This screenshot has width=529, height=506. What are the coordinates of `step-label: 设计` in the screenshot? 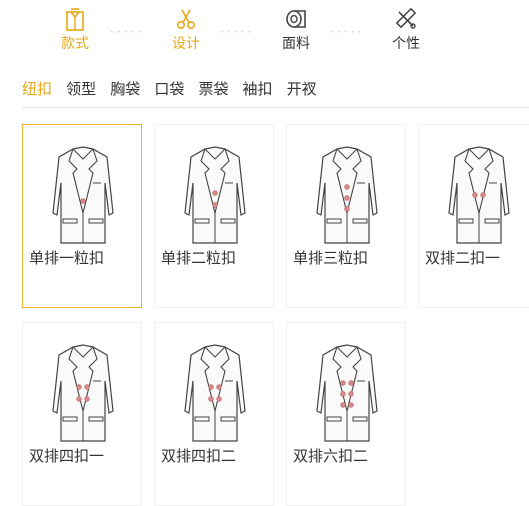 It's located at (186, 44).